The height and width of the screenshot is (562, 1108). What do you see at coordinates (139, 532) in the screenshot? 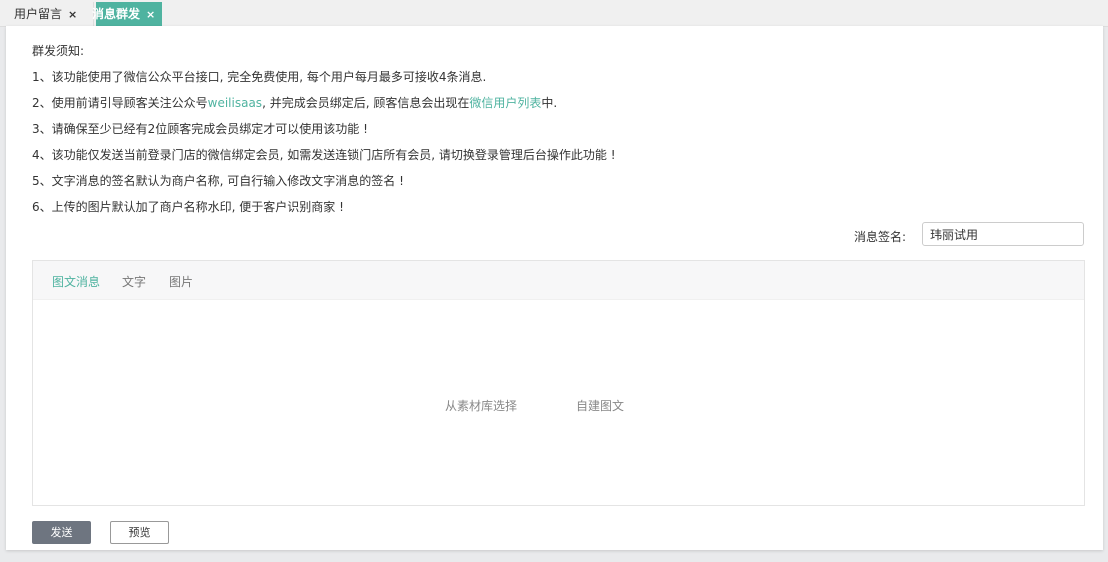
I see `preview-button: 预览` at bounding box center [139, 532].